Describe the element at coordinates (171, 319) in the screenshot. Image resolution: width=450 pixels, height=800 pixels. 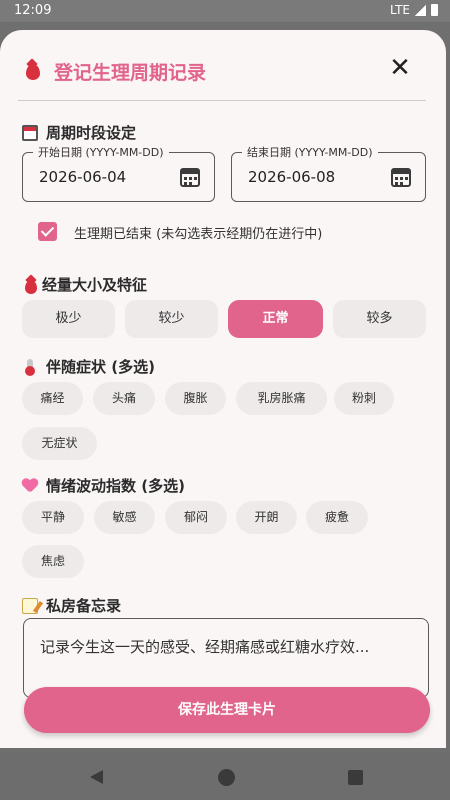
I see `flow-option-light: 较少` at that location.